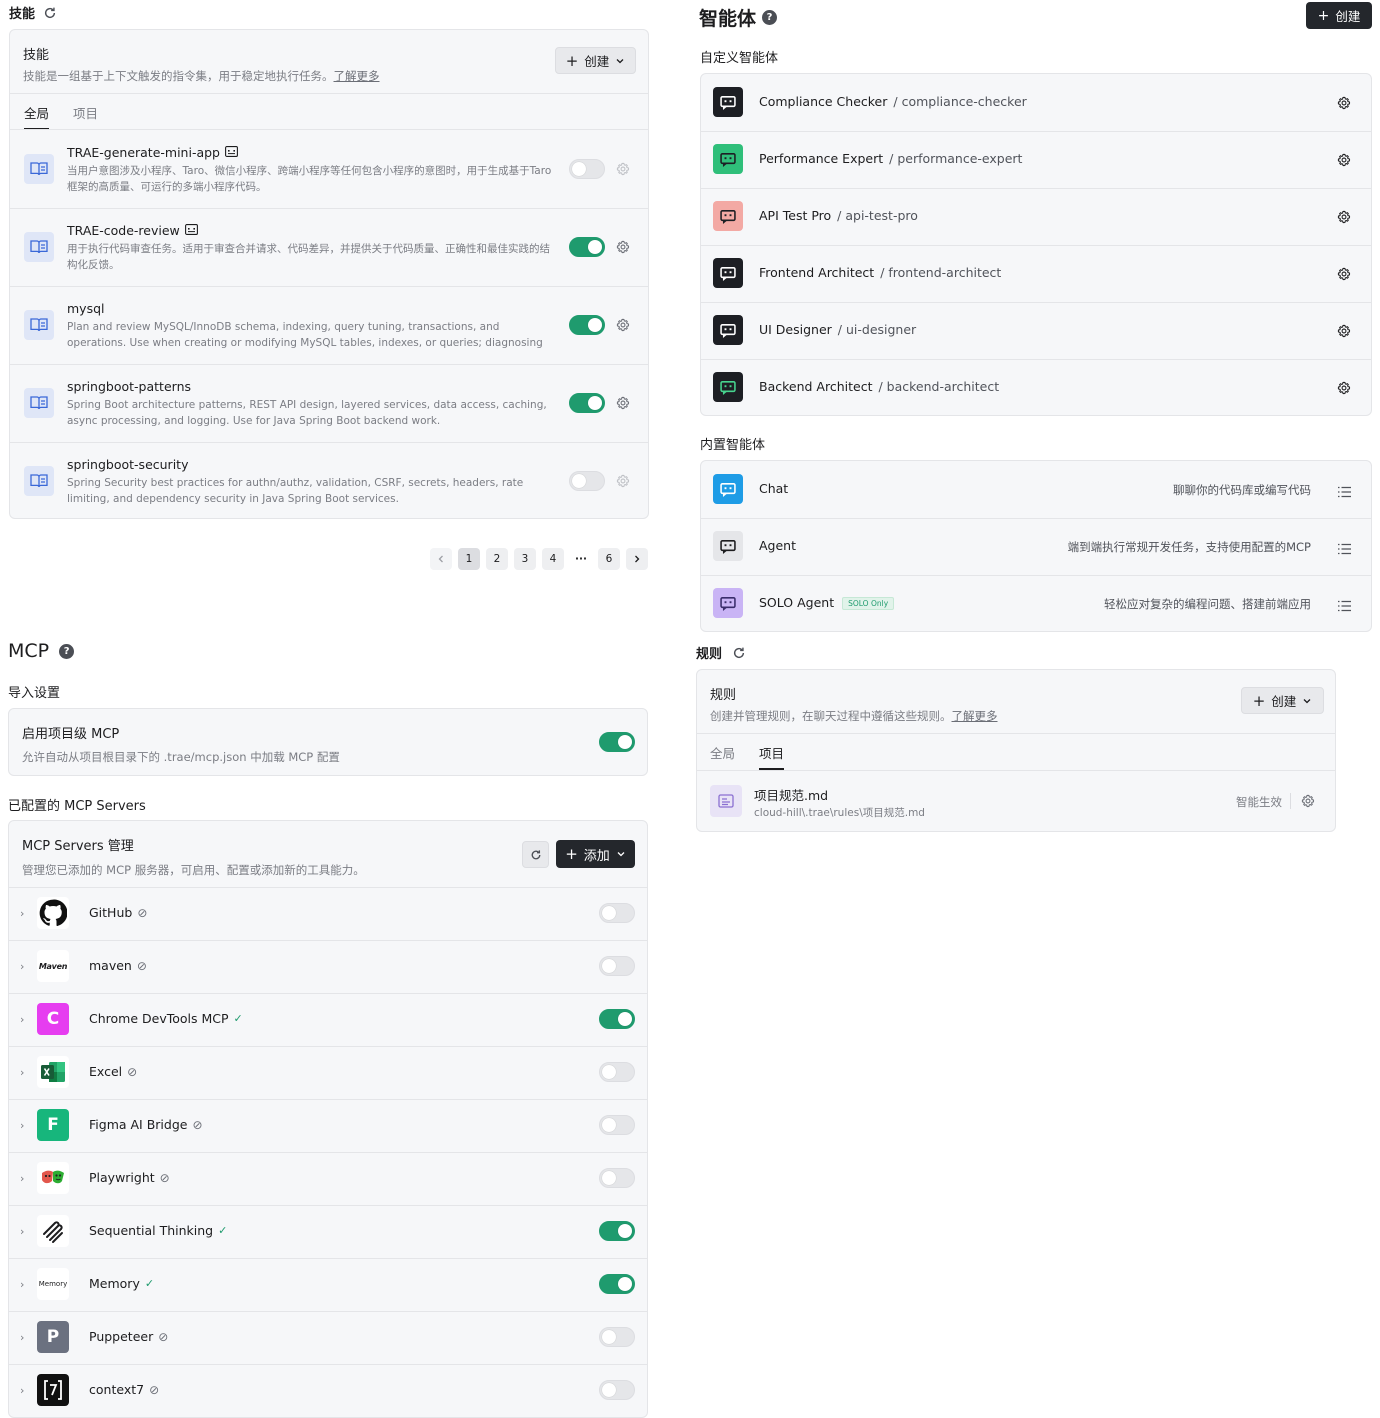 The width and height of the screenshot is (1380, 1418). I want to click on mcp-server-row: › Maven maven ⊘, so click(328, 966).